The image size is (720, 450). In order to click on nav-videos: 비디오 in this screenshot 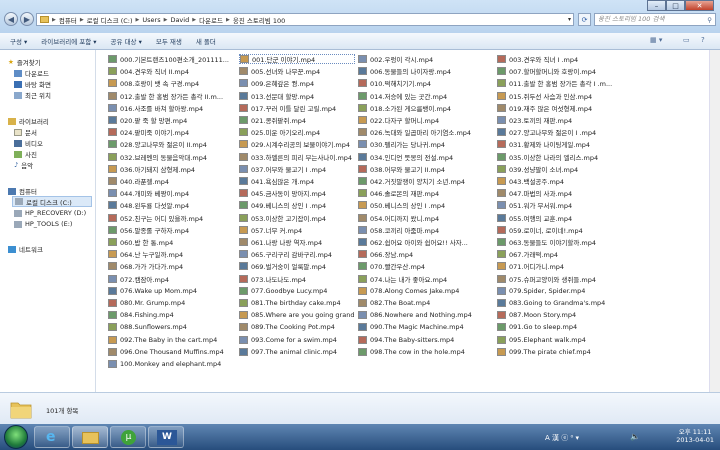, I will do `click(28, 143)`.